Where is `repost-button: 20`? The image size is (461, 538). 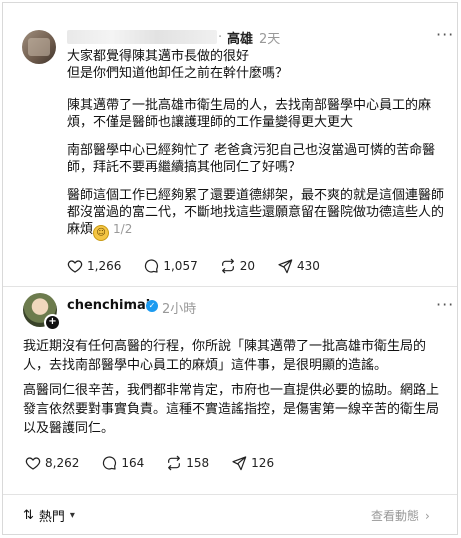
repost-button: 20 is located at coordinates (237, 266).